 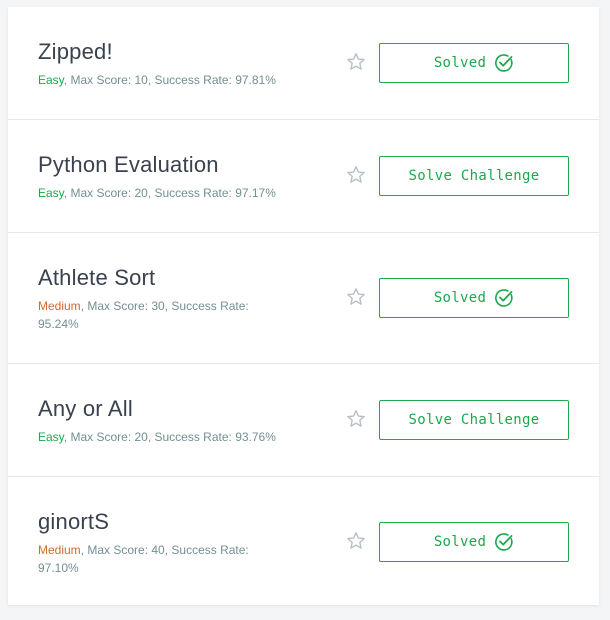 What do you see at coordinates (128, 165) in the screenshot?
I see `challenge-title: Python Evaluation` at bounding box center [128, 165].